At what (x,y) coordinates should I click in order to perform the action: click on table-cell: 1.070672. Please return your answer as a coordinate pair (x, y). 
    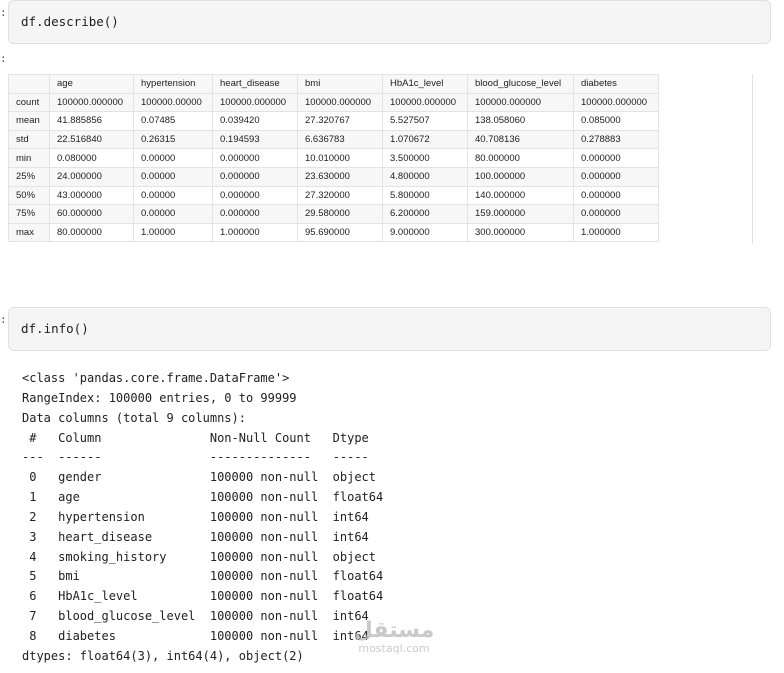
    Looking at the image, I should click on (425, 139).